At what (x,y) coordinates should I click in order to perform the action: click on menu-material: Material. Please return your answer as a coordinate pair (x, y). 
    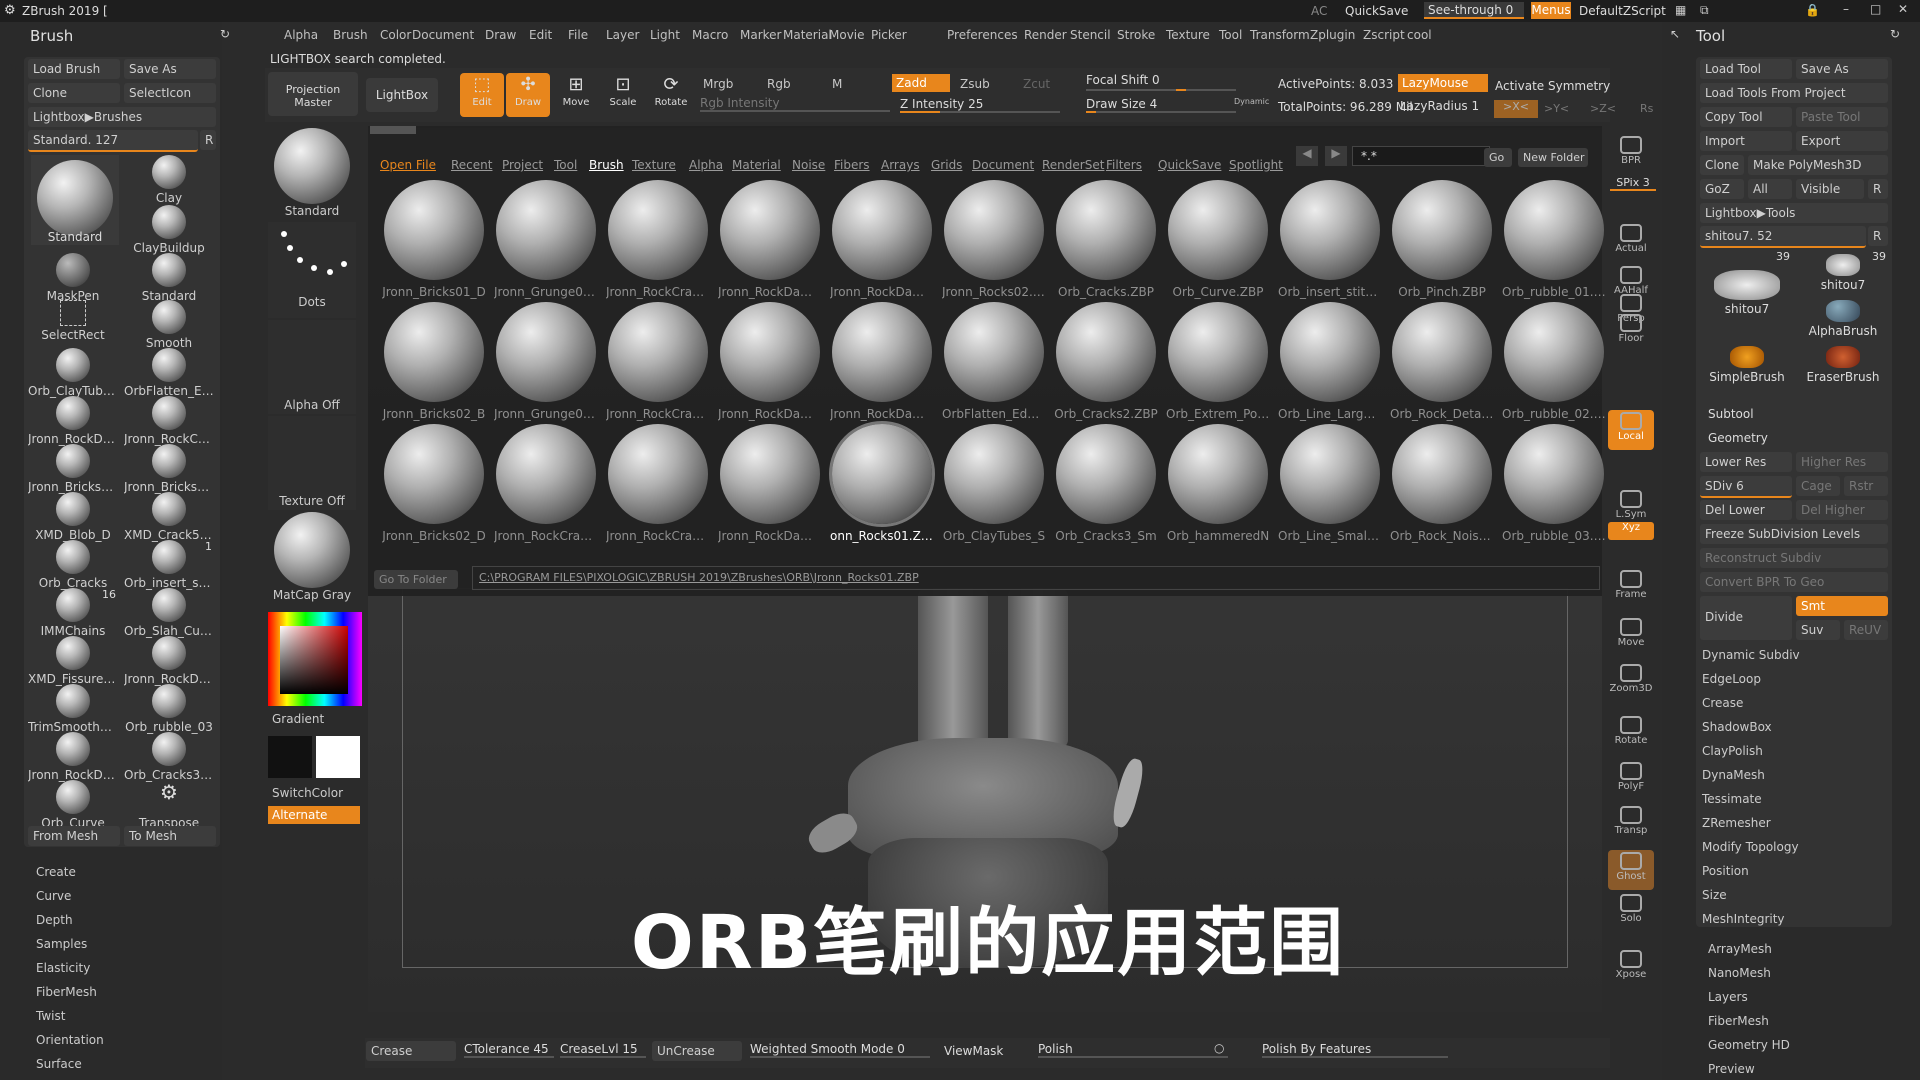
    Looking at the image, I should click on (807, 35).